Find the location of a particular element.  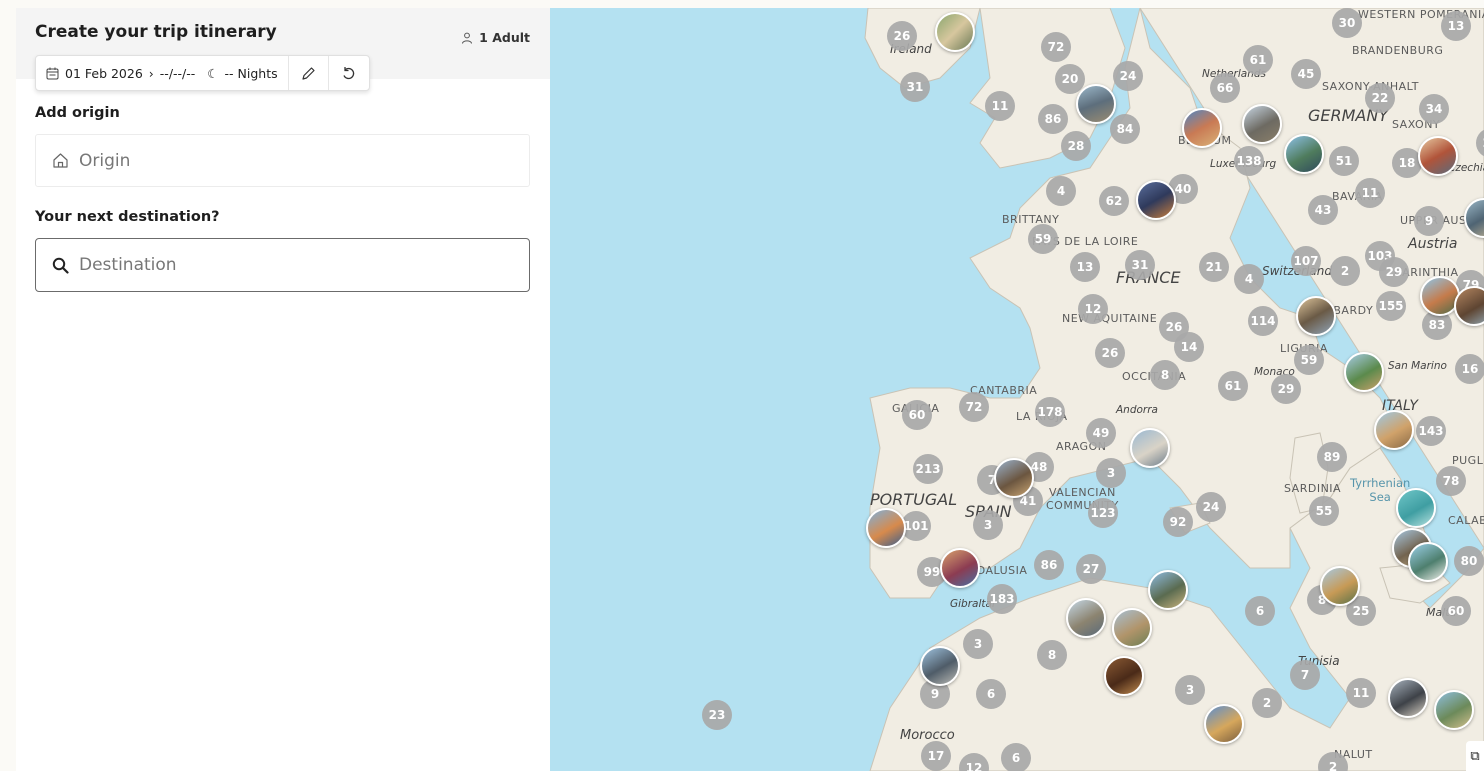

cluster-marker: 143 is located at coordinates (1431, 431).